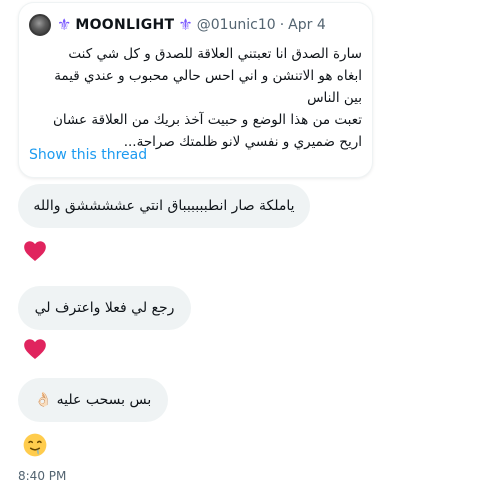 This screenshot has height=495, width=495. Describe the element at coordinates (88, 155) in the screenshot. I see `show-thread-link: Show this thread` at that location.